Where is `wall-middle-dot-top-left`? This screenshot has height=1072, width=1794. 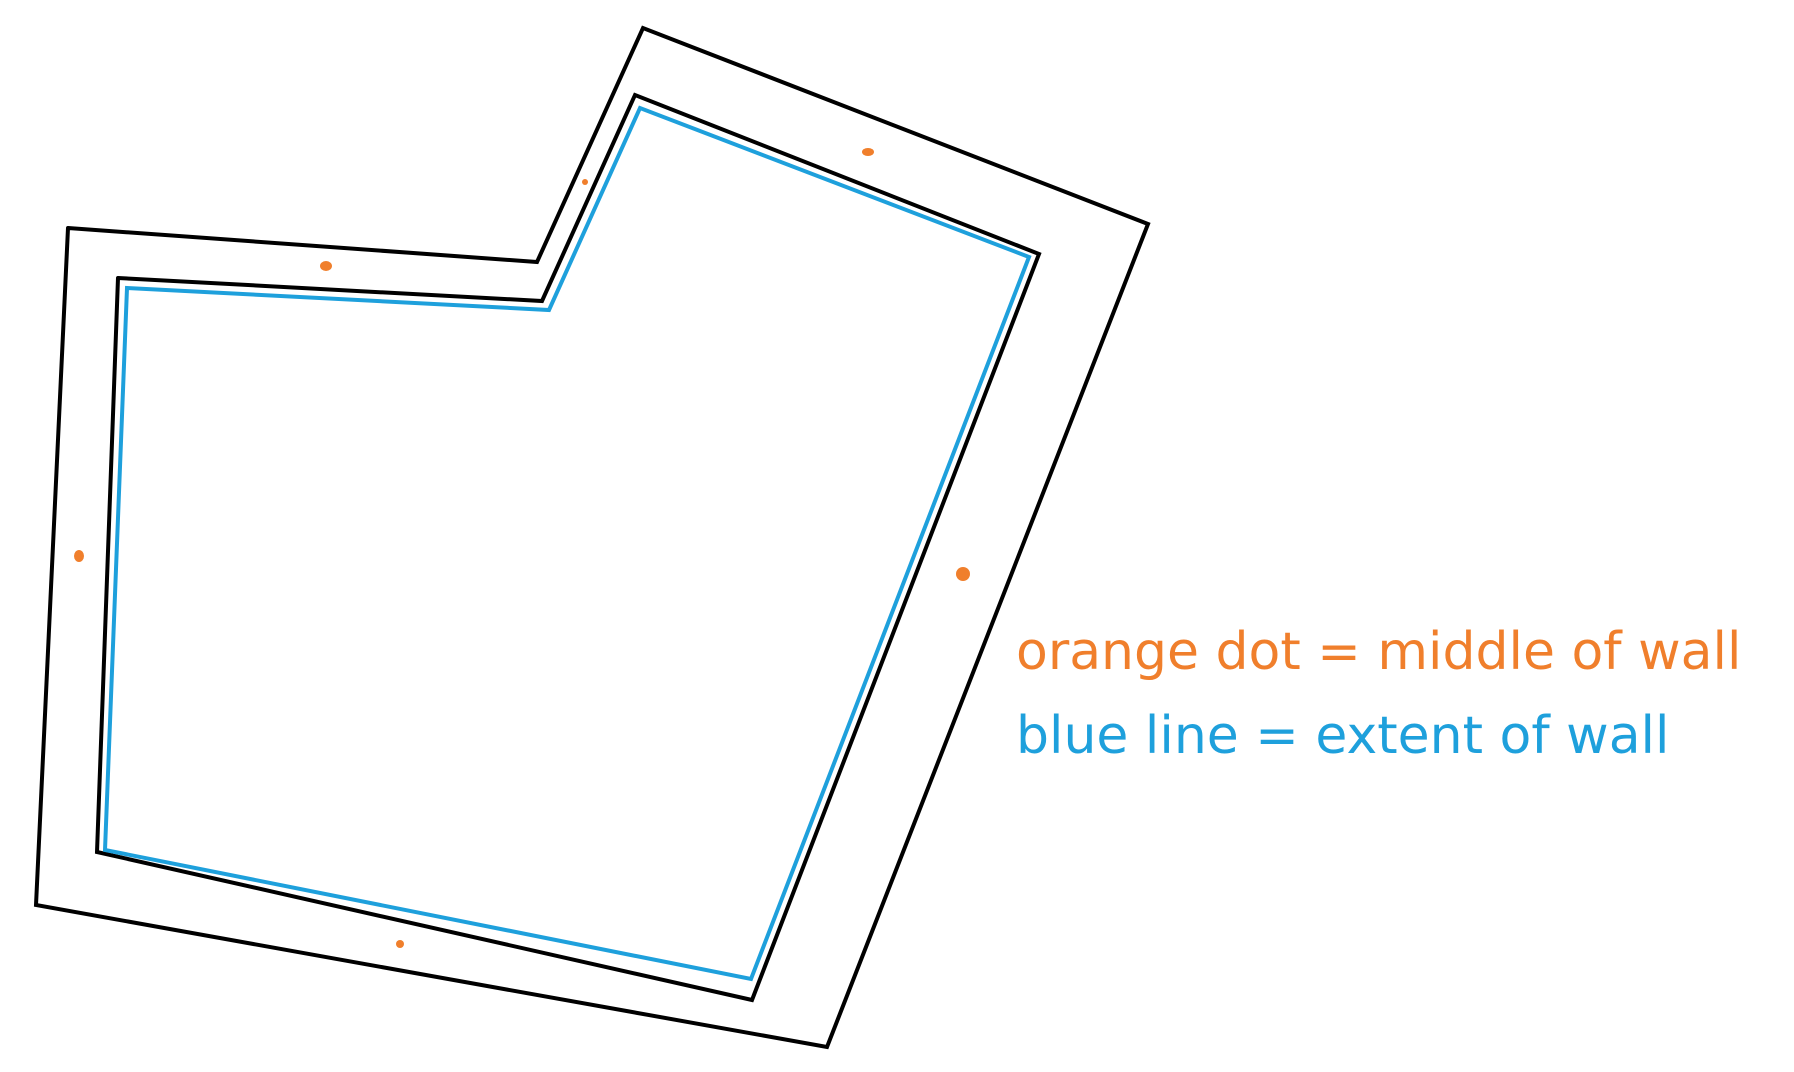
wall-middle-dot-top-left is located at coordinates (326, 266).